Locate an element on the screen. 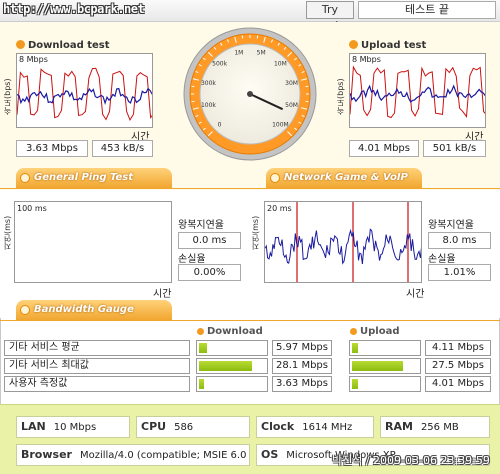  download-avg-line is located at coordinates (84, 96).